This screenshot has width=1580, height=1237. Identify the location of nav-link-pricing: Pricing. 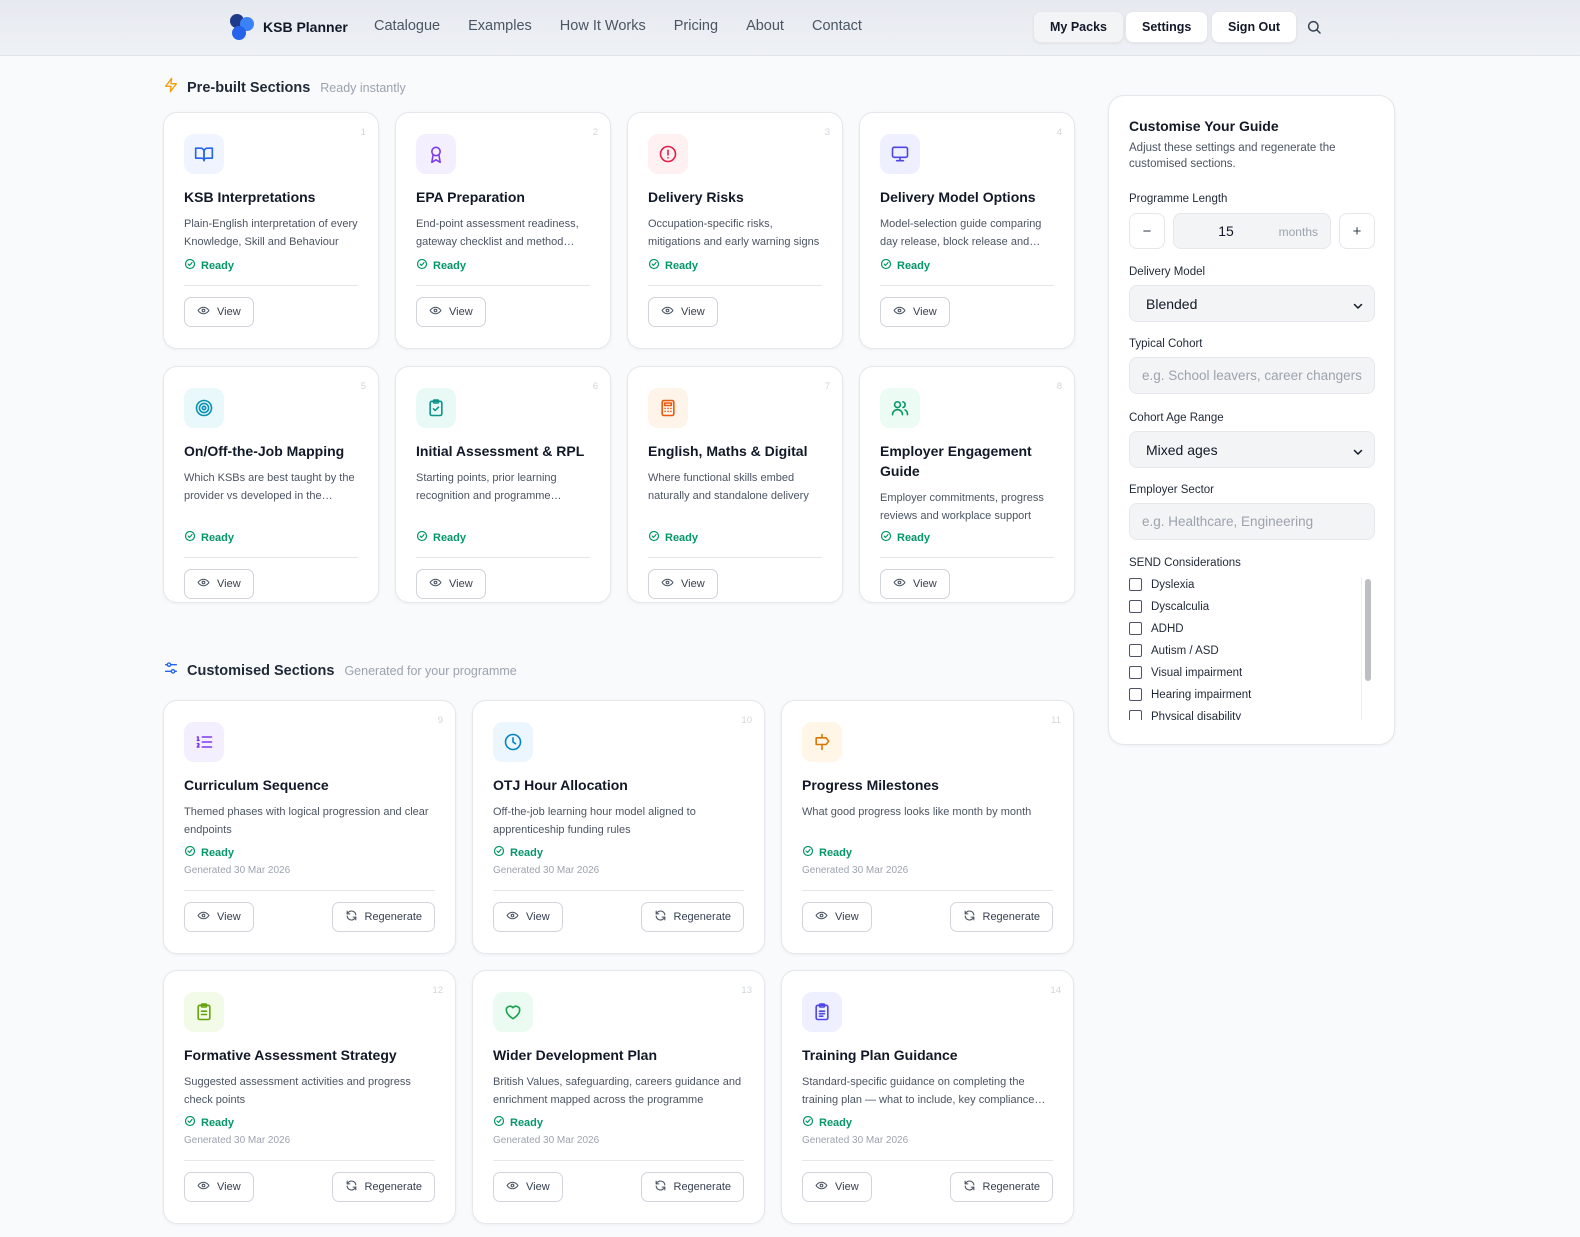
(696, 26).